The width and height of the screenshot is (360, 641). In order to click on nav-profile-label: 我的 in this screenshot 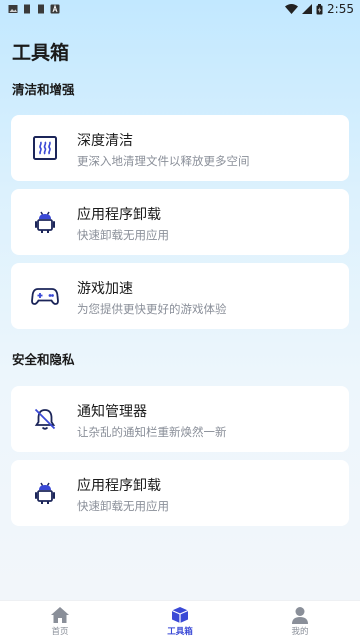, I will do `click(300, 631)`.